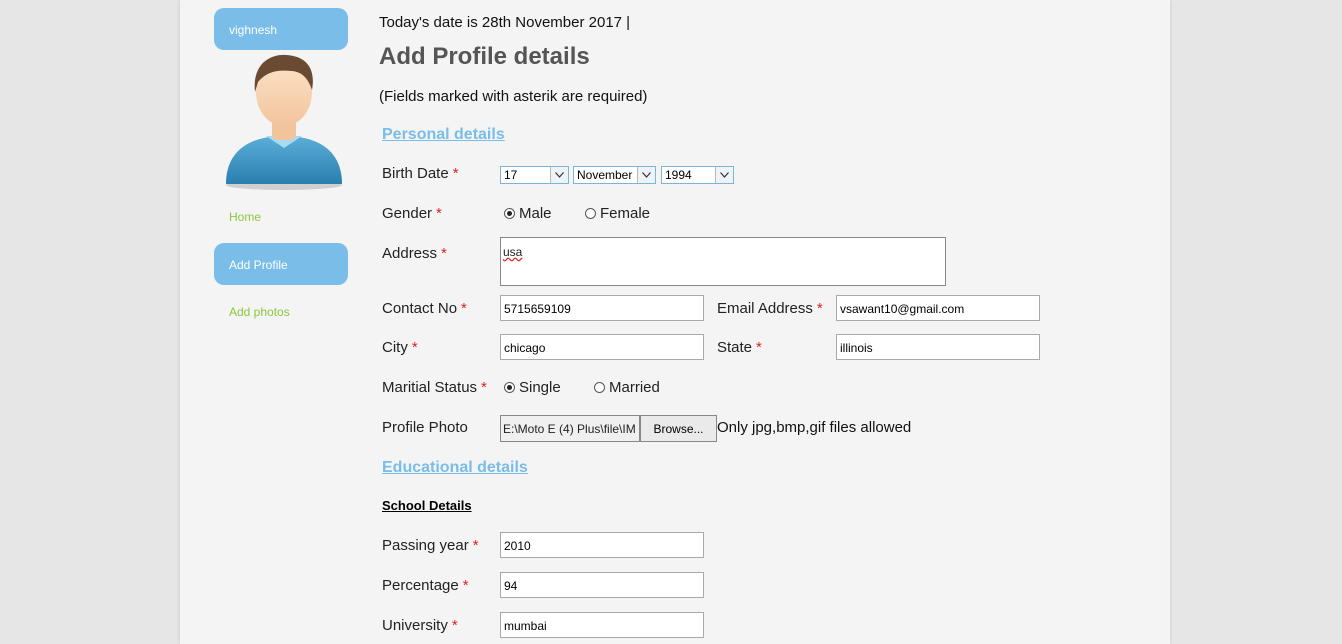 This screenshot has width=1342, height=644. Describe the element at coordinates (455, 467) in the screenshot. I see `educational-details-heading: Educational details` at that location.